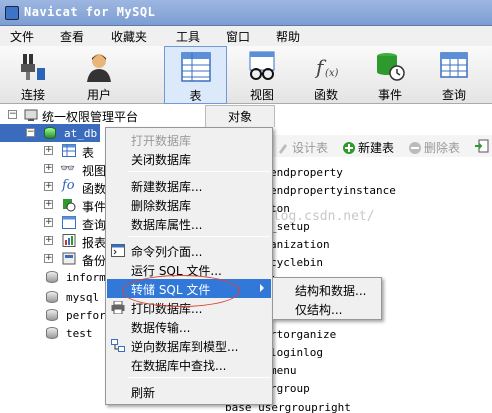 The width and height of the screenshot is (492, 413). What do you see at coordinates (69, 258) in the screenshot?
I see `backup-node-icon` at bounding box center [69, 258].